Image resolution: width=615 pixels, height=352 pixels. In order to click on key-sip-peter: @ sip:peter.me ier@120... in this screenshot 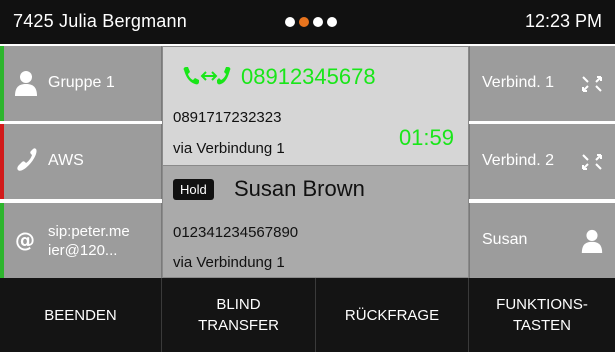, I will do `click(81, 240)`.